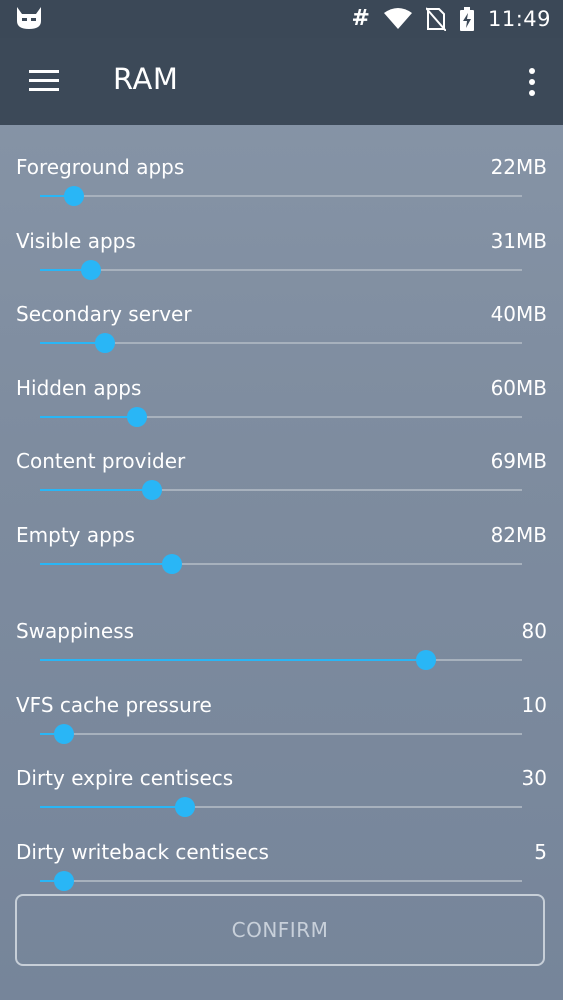 This screenshot has width=563, height=1000. Describe the element at coordinates (75, 535) in the screenshot. I see `setting-label: Empty apps` at that location.